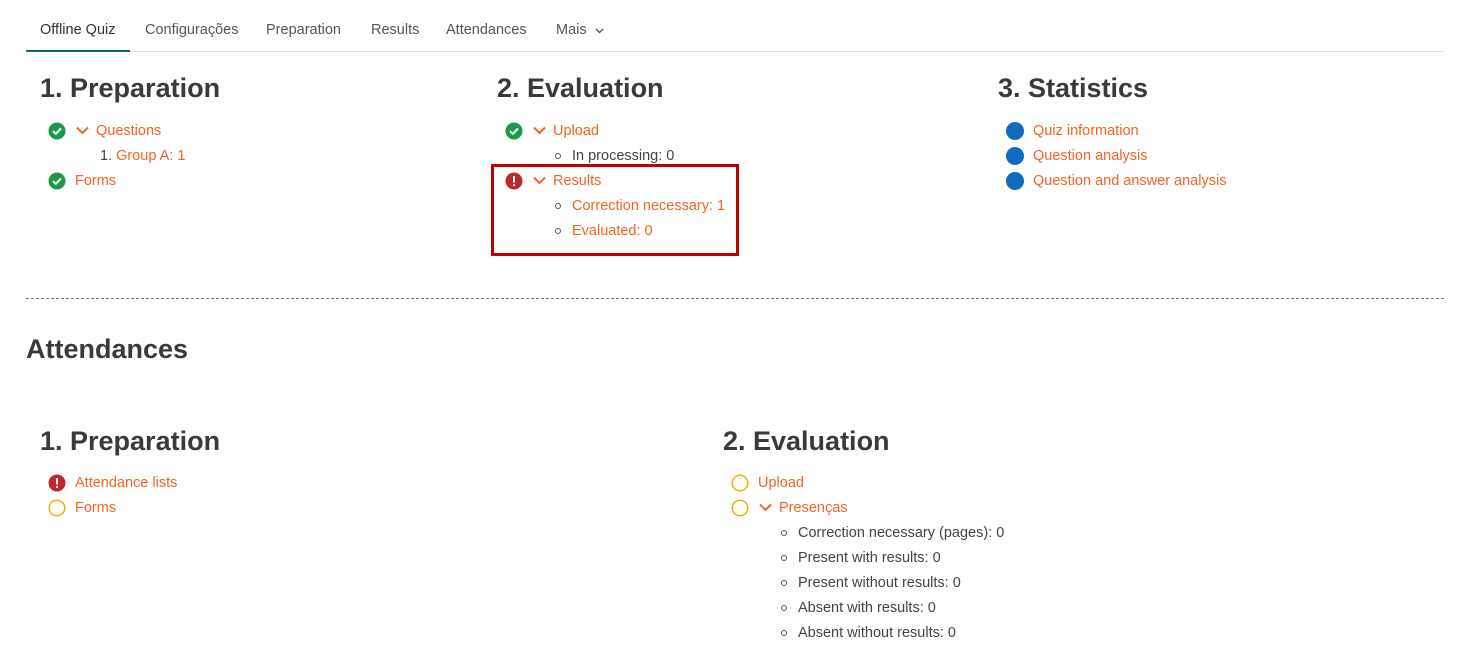 The width and height of the screenshot is (1470, 663). What do you see at coordinates (130, 88) in the screenshot?
I see `quiz-preparation-heading: 1. Preparation` at bounding box center [130, 88].